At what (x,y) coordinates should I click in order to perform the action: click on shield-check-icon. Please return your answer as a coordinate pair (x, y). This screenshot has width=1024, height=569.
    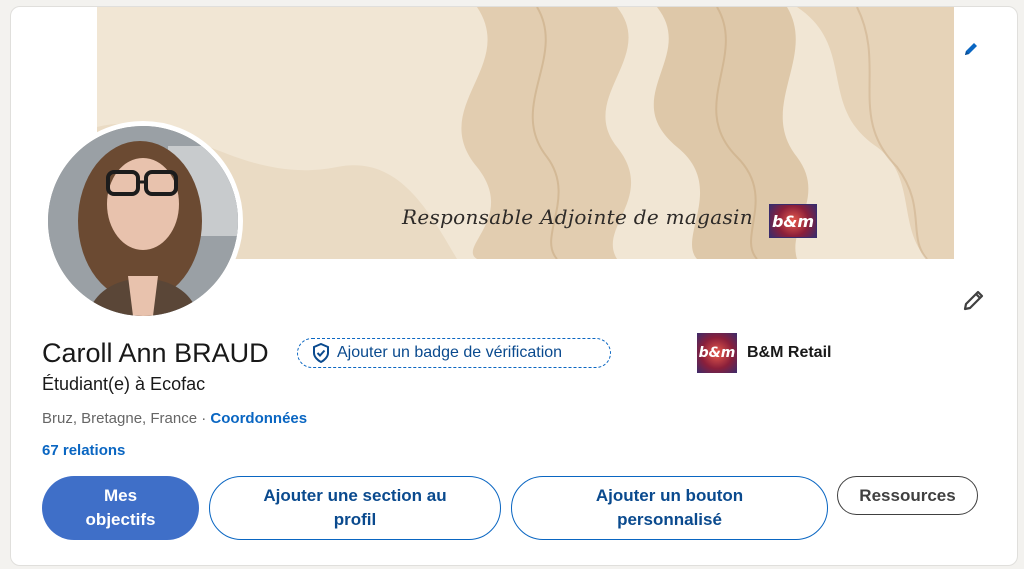
    Looking at the image, I should click on (321, 353).